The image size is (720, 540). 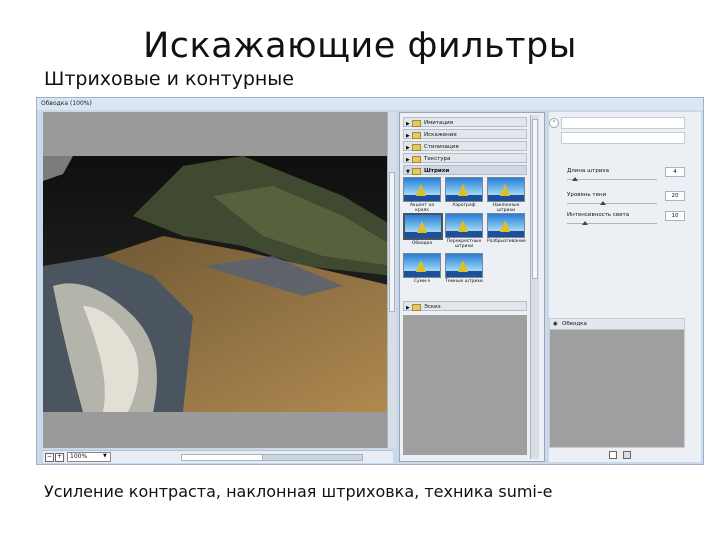 I want to click on category-label: Штрихи, so click(x=437, y=171).